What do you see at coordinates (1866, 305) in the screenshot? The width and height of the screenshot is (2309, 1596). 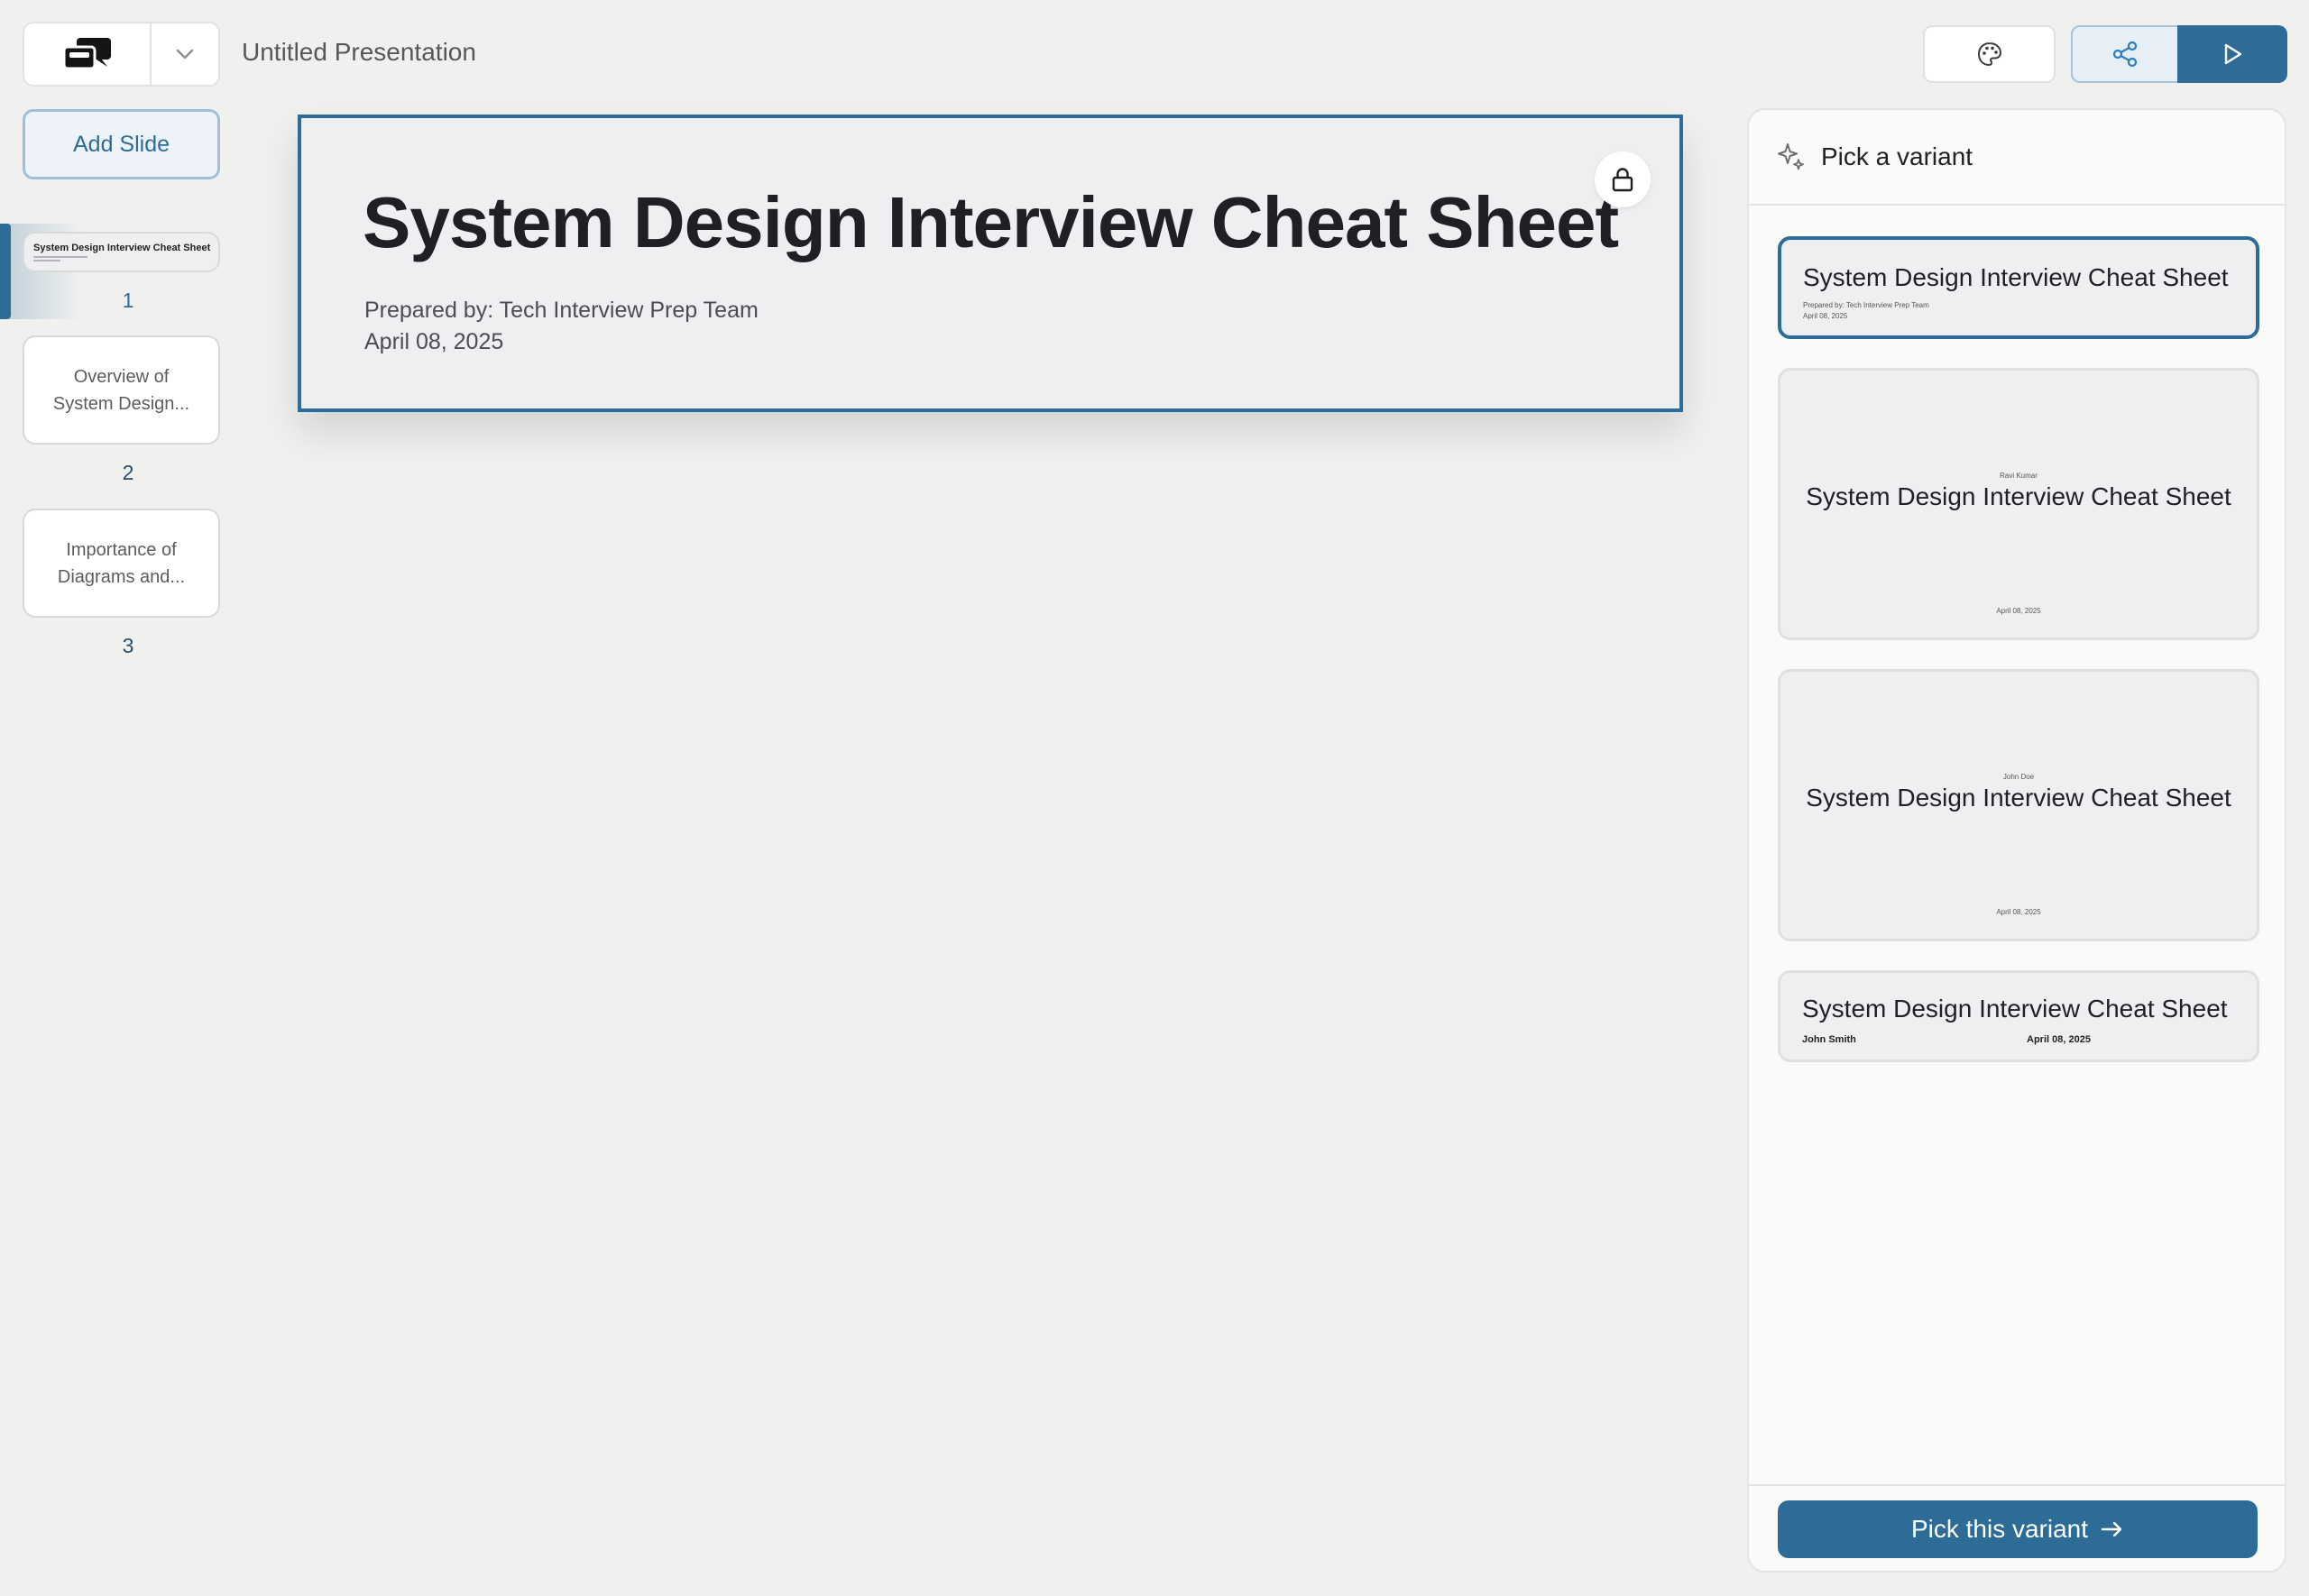 I see `variant-prepared-by: Prepared by: Tech Interview Prep Team` at bounding box center [1866, 305].